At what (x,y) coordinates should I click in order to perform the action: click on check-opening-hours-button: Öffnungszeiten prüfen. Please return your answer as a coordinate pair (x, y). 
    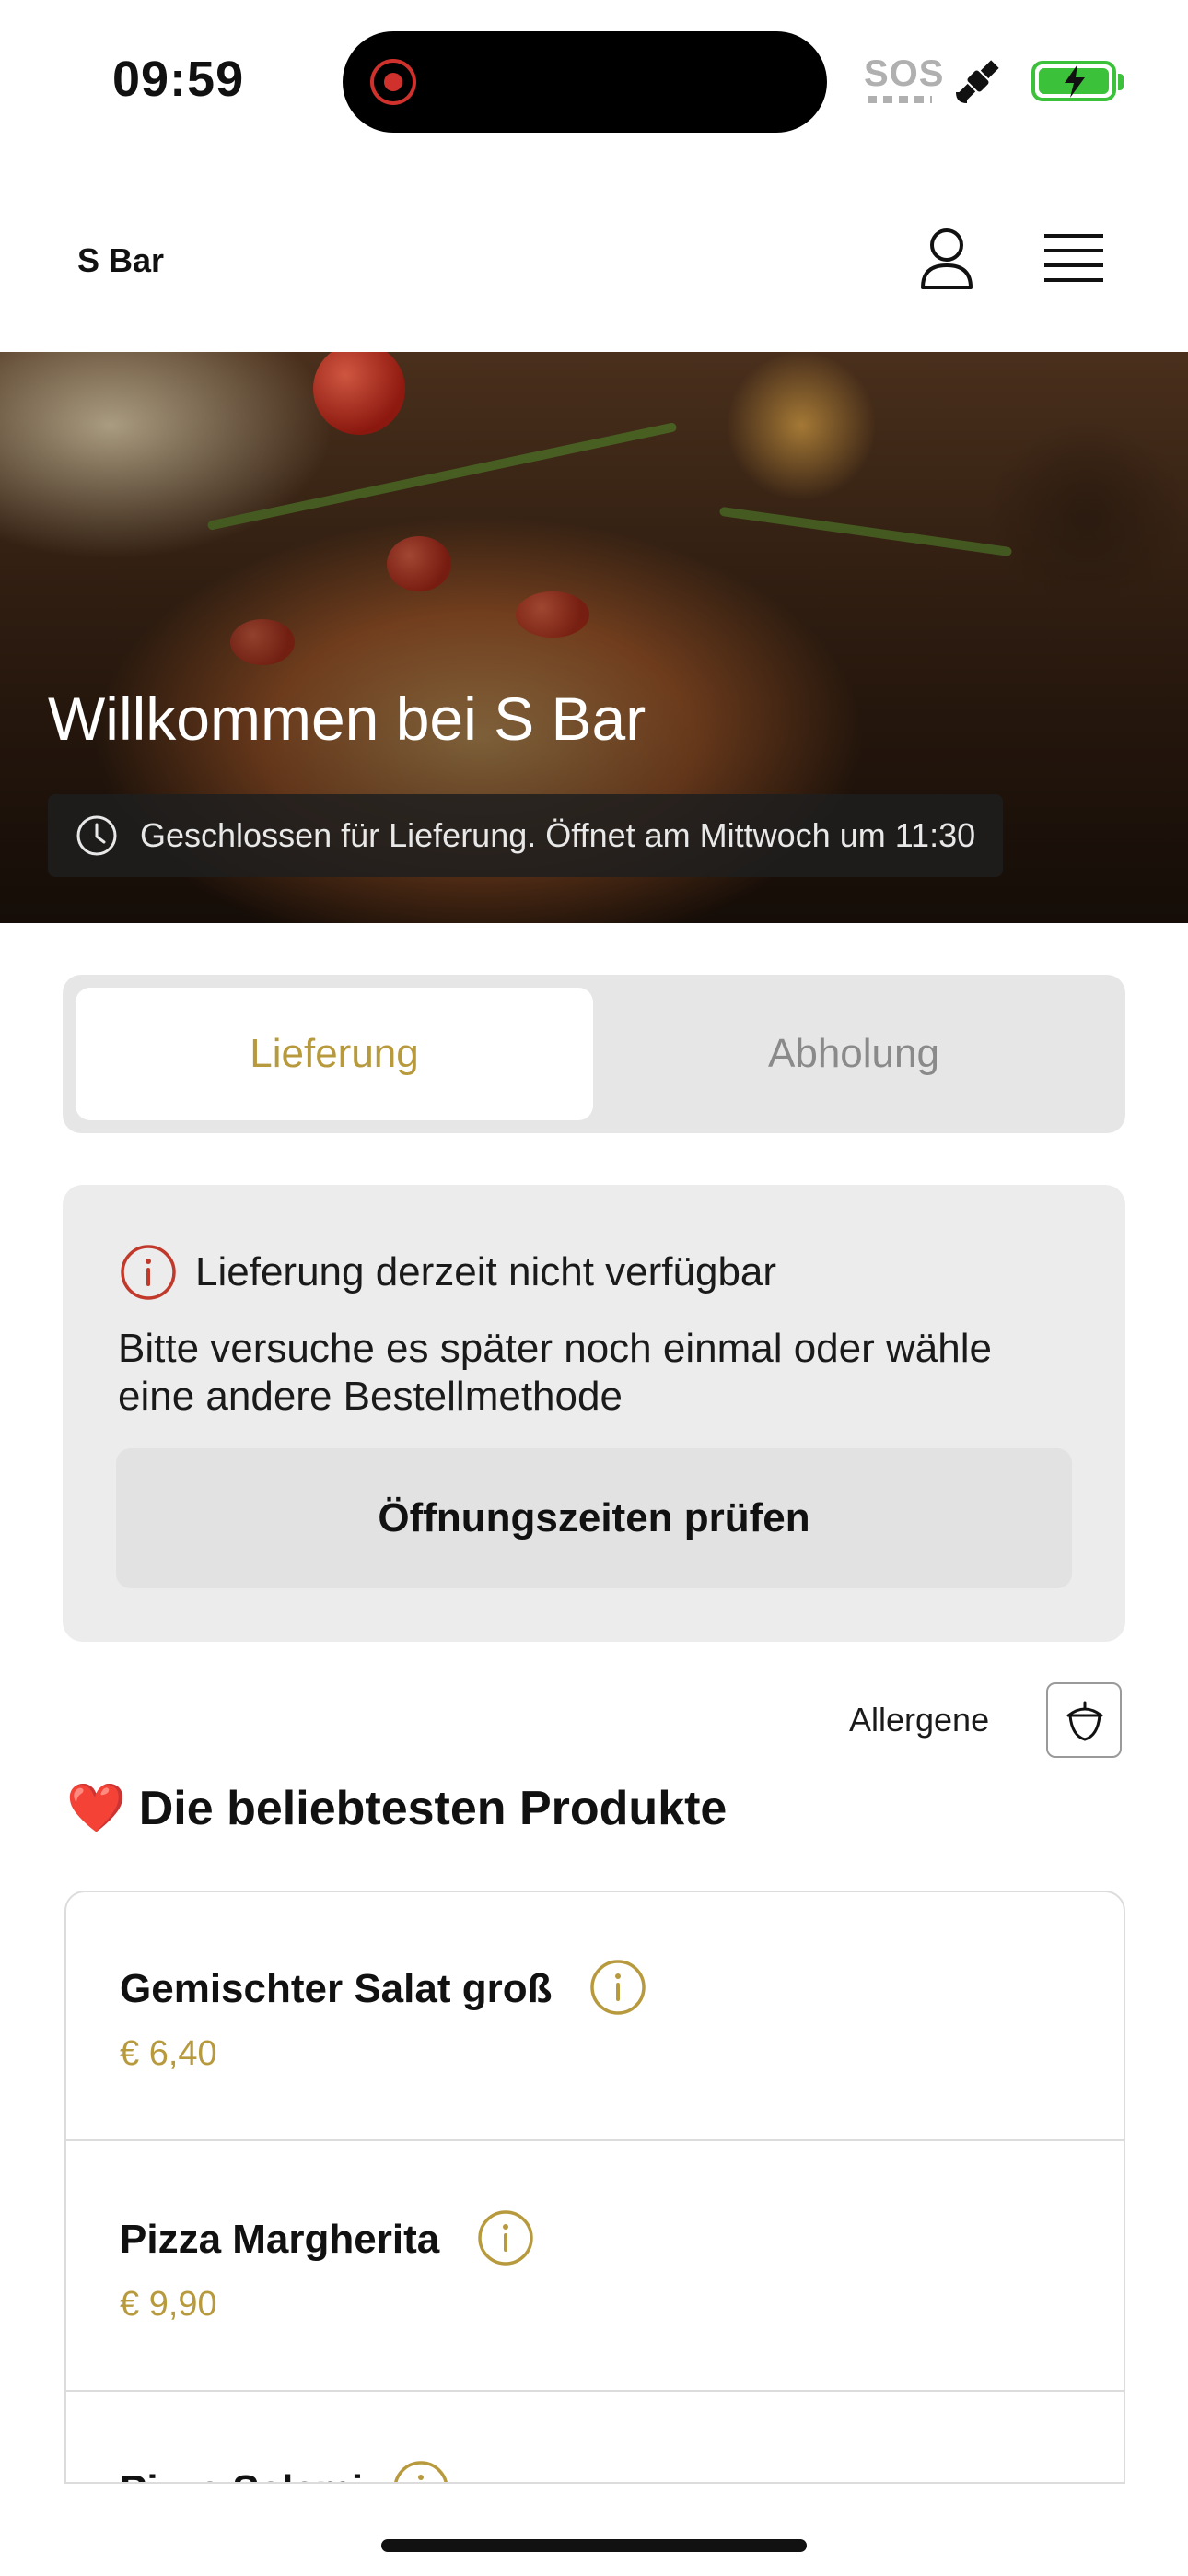
    Looking at the image, I should click on (594, 1518).